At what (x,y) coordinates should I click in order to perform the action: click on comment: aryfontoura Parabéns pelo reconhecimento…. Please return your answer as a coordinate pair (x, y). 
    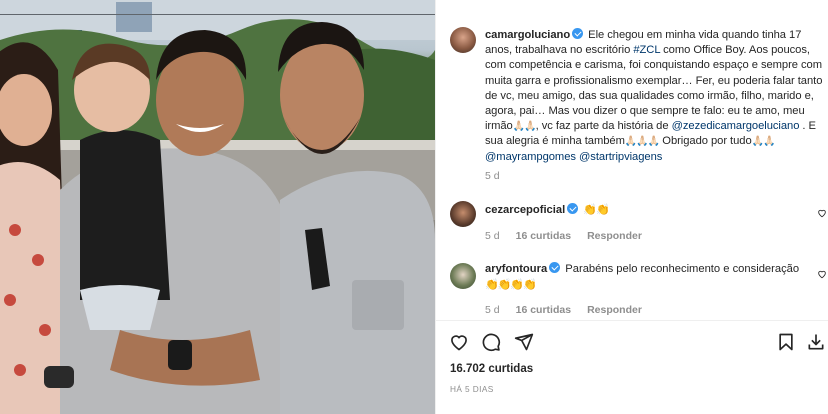
    Looking at the image, I should click on (645, 277).